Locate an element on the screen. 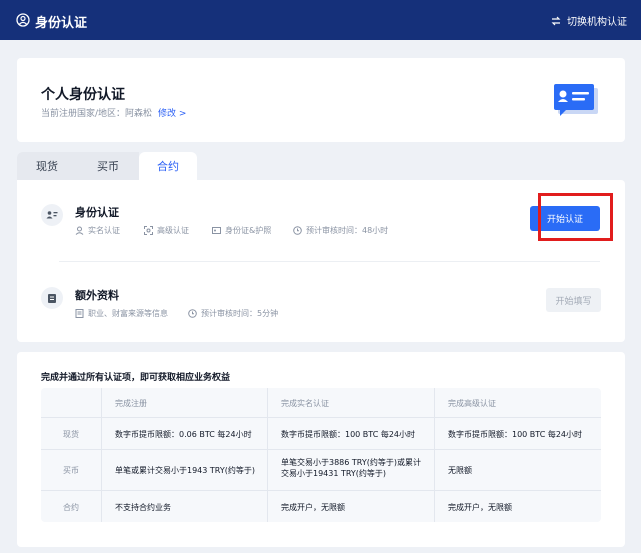 This screenshot has width=641, height=553. extra-review-time: 预计审核时间：5分钟 is located at coordinates (233, 313).